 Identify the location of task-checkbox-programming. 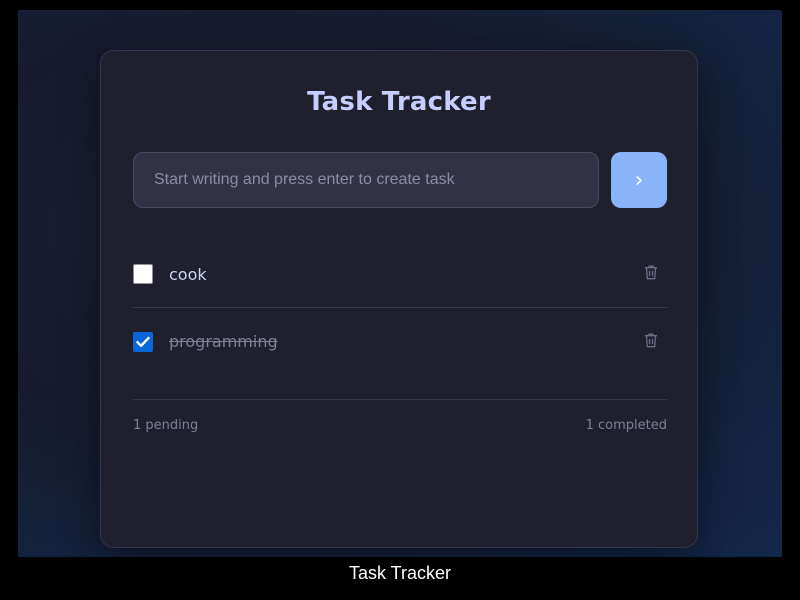
(143, 341).